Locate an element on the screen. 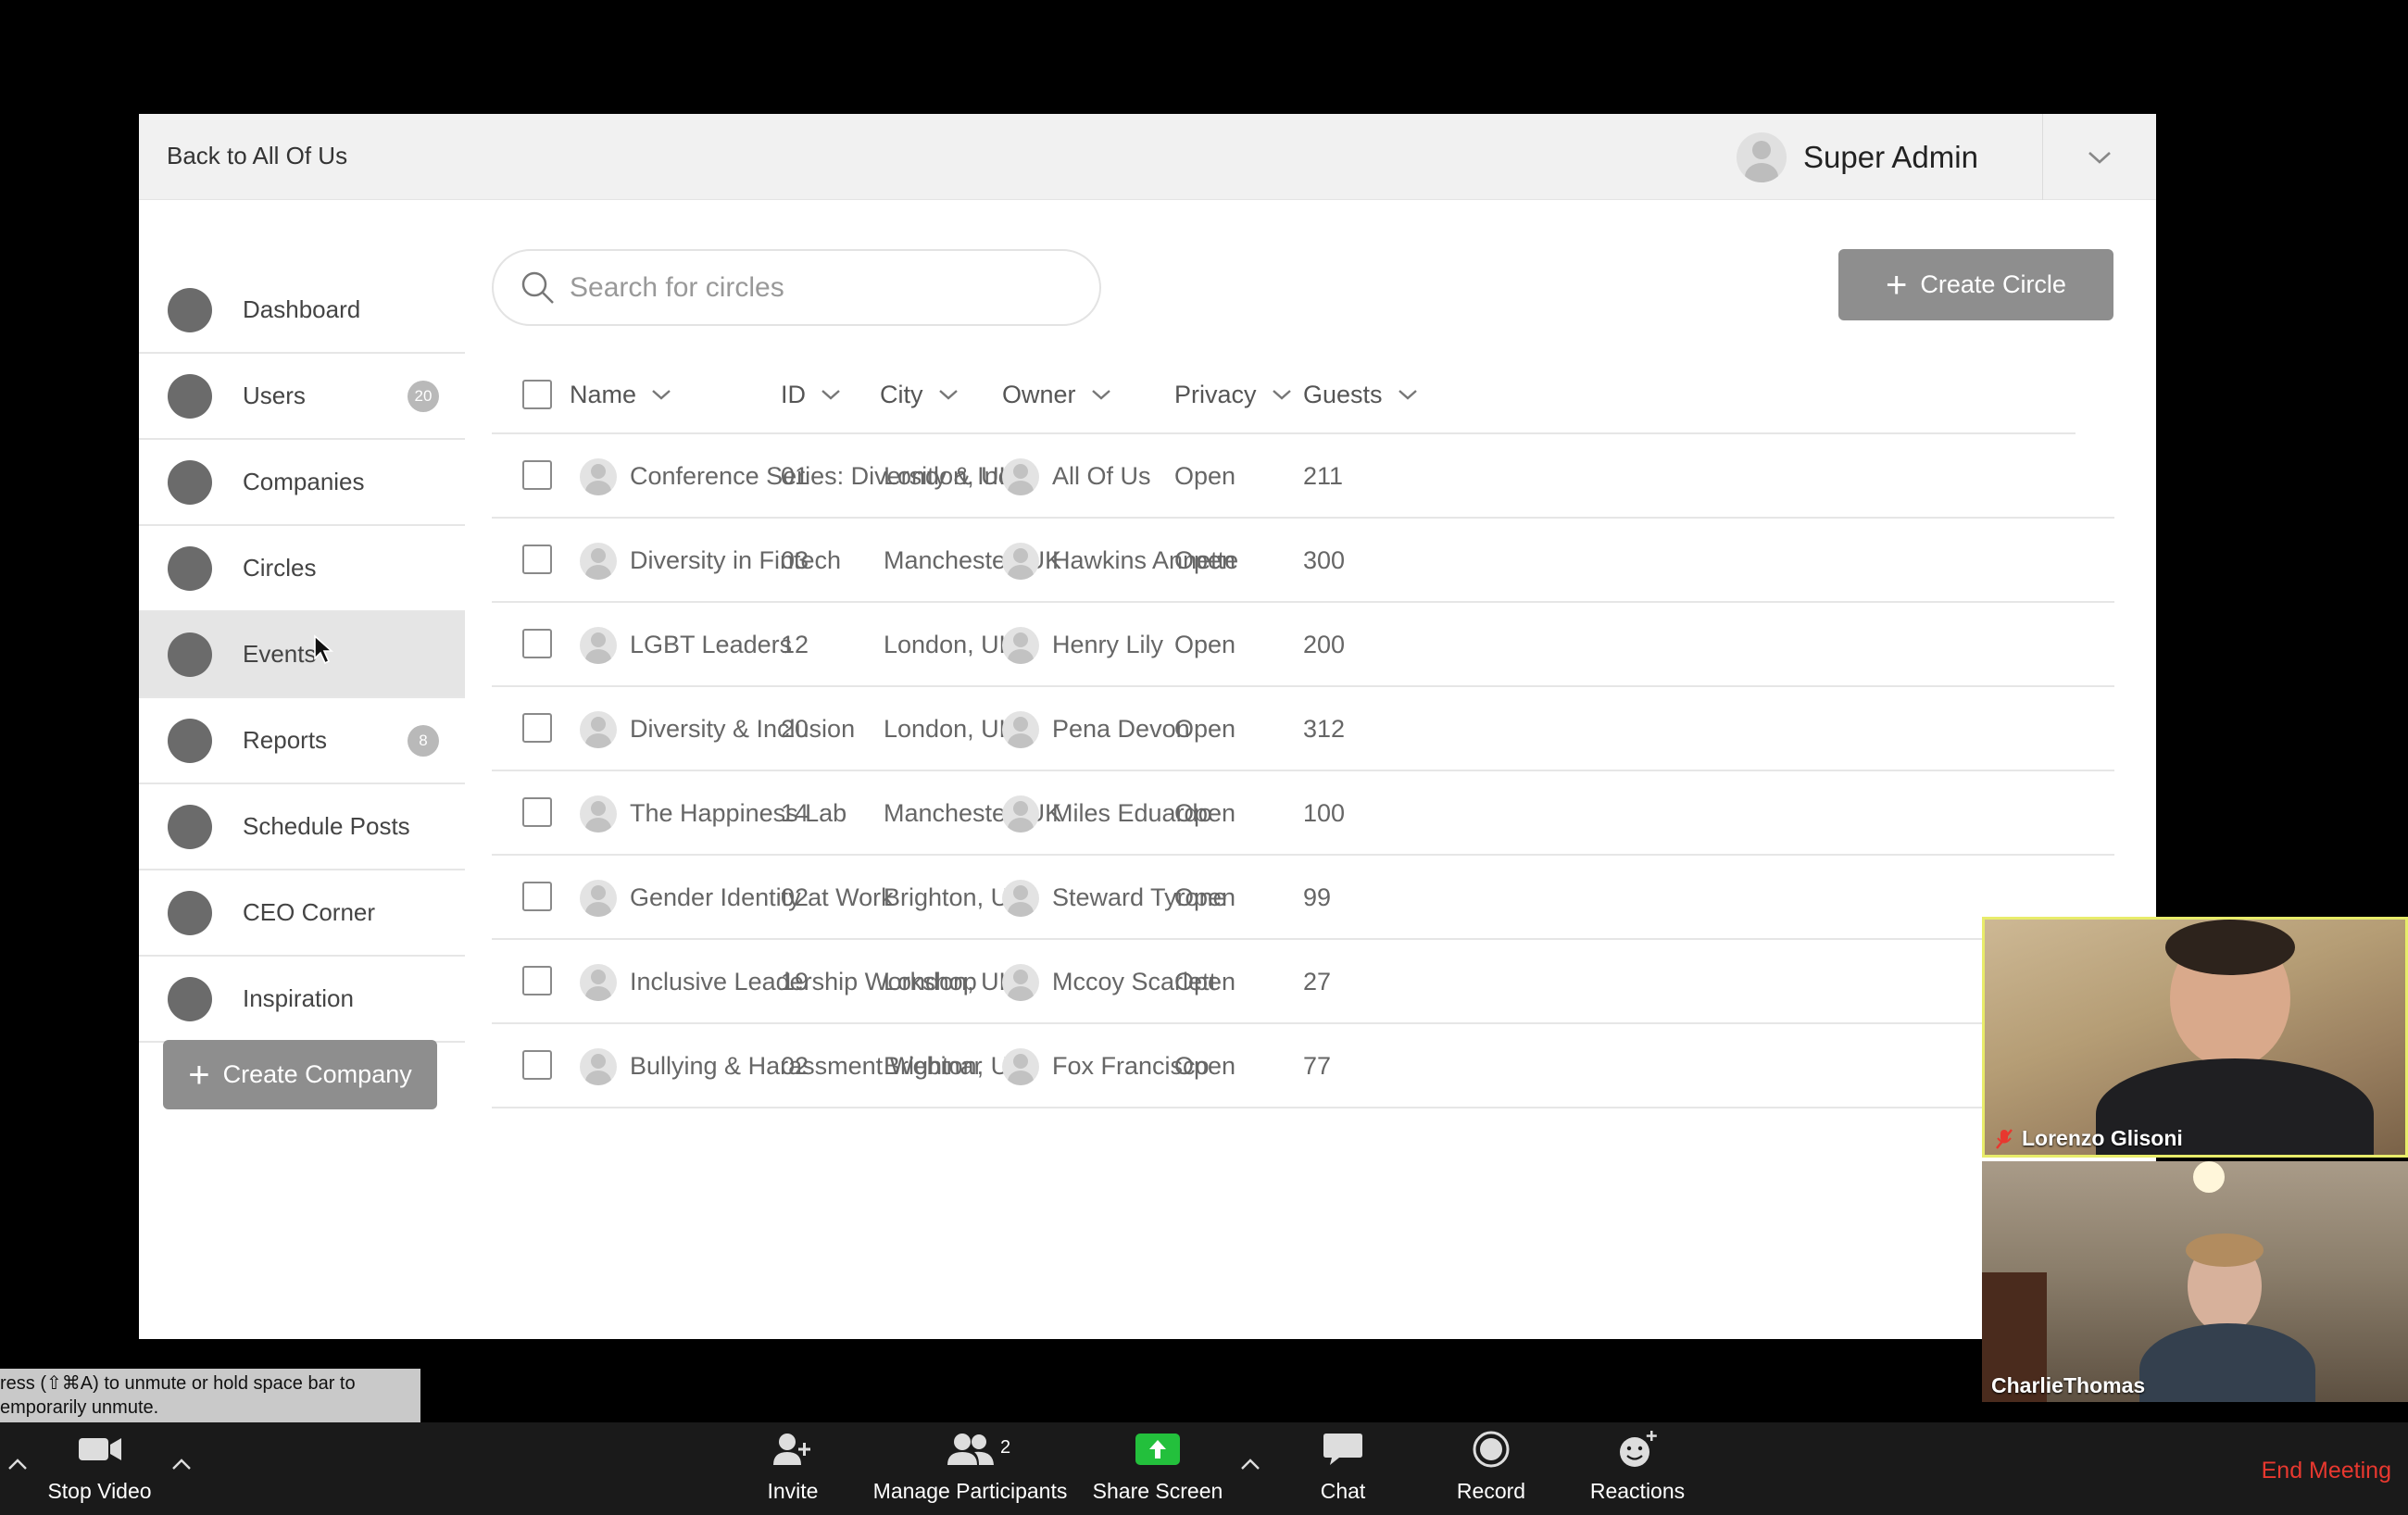 The height and width of the screenshot is (1515, 2408). sidebar-item-events: Events is located at coordinates (302, 655).